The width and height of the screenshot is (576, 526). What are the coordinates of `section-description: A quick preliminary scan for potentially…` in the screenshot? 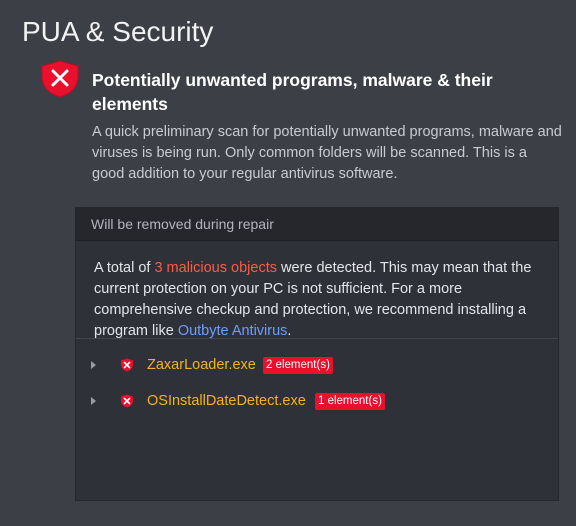 It's located at (327, 153).